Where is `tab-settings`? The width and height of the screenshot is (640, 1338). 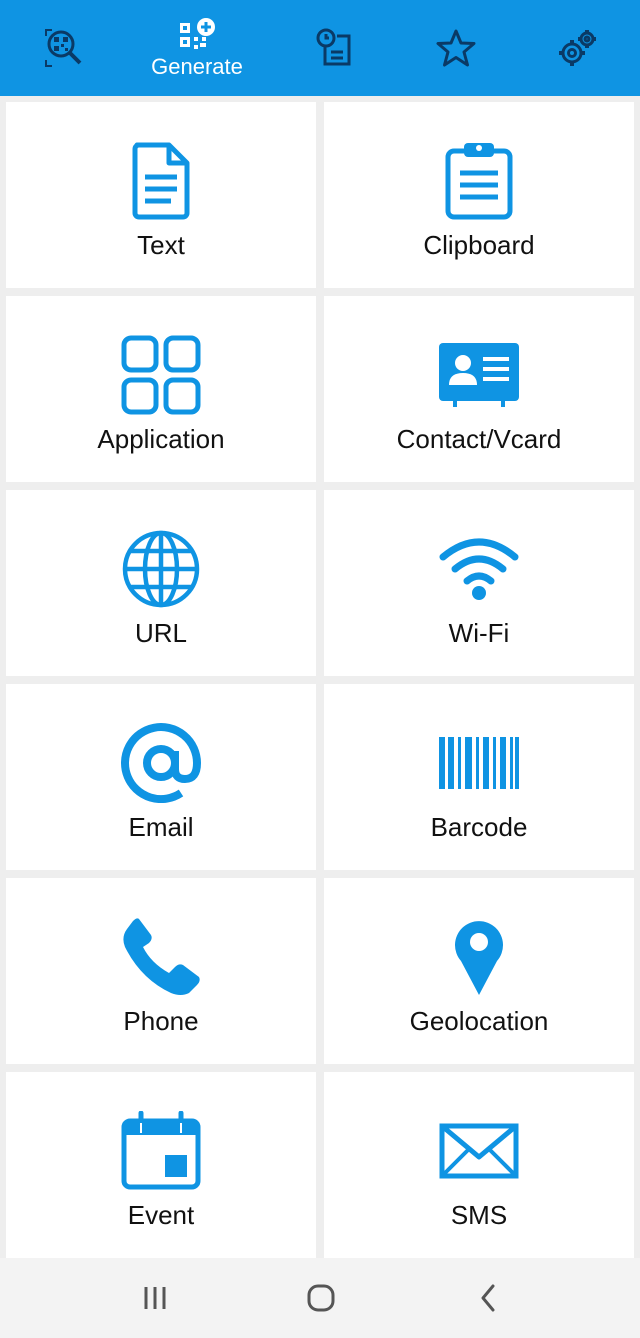 tab-settings is located at coordinates (577, 48).